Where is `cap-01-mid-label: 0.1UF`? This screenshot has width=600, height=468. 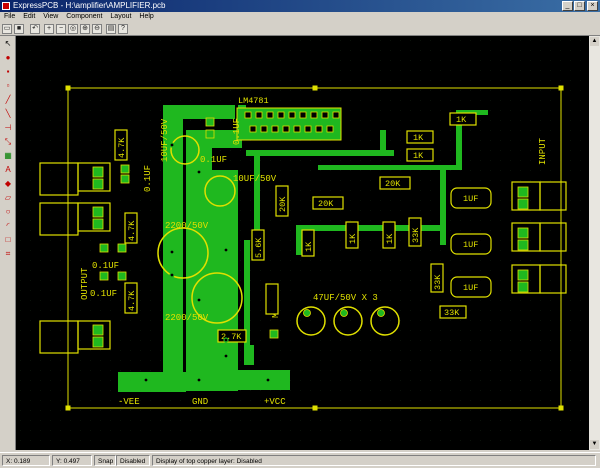
cap-01-mid-label: 0.1UF is located at coordinates (213, 160).